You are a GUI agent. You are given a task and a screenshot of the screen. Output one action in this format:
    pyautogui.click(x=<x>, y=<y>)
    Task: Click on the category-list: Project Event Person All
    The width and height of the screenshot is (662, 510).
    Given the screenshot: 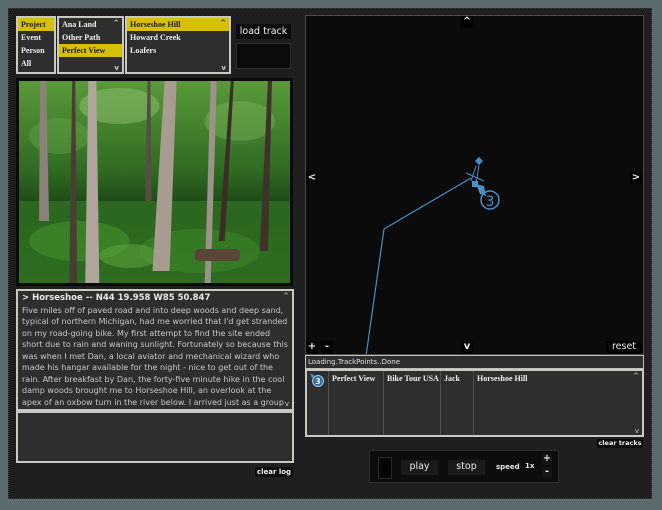 What is the action you would take?
    pyautogui.click(x=36, y=45)
    